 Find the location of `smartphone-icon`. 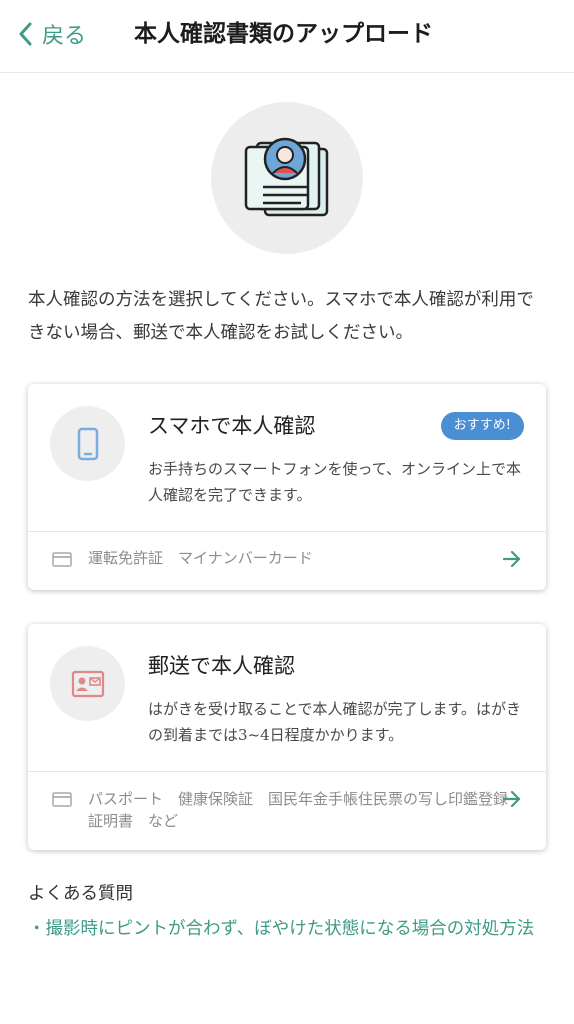

smartphone-icon is located at coordinates (87, 443).